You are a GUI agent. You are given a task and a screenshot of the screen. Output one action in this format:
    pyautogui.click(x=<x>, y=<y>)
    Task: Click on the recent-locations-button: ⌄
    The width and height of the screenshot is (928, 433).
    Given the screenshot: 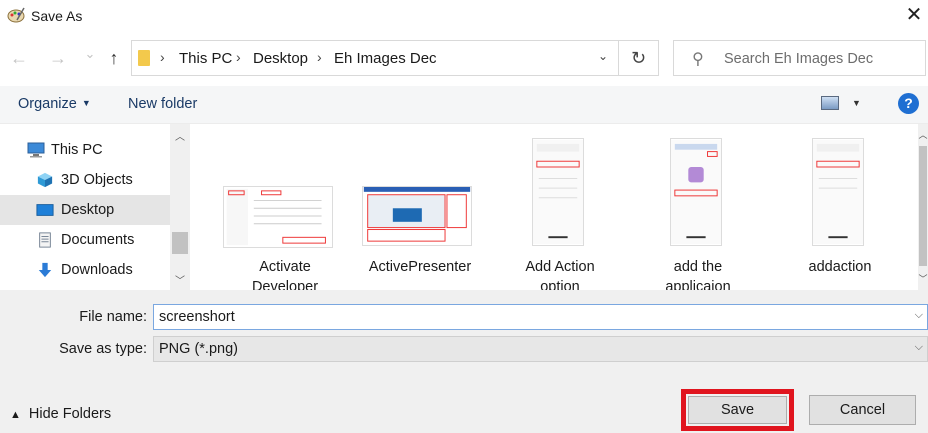 What is the action you would take?
    pyautogui.click(x=90, y=54)
    